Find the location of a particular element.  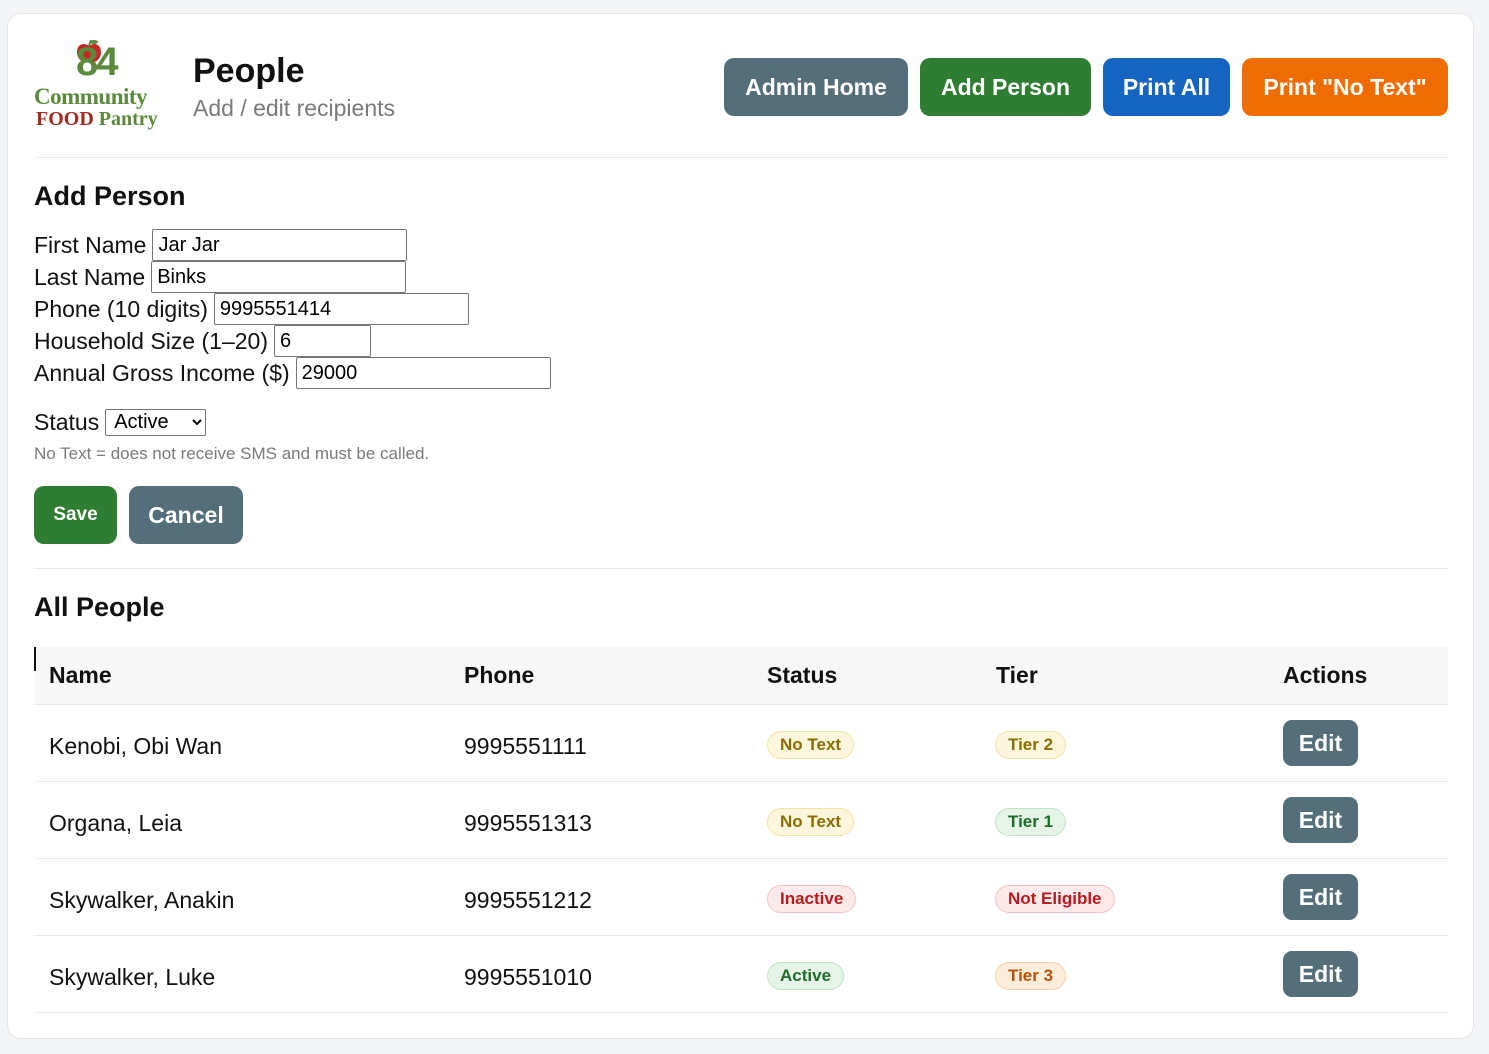

person-phone: 9995551010 is located at coordinates (528, 977).